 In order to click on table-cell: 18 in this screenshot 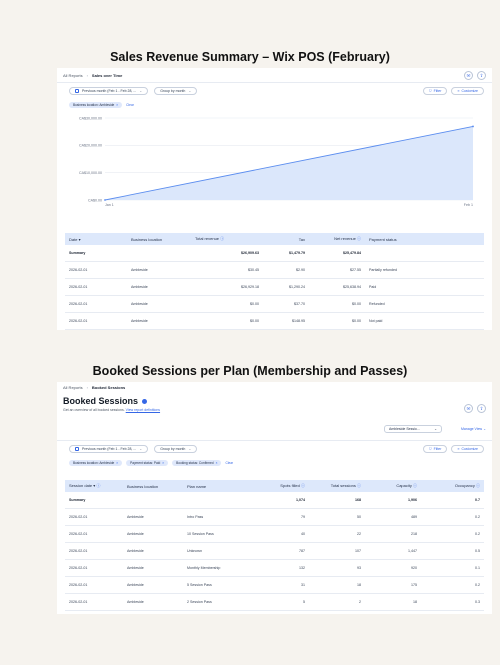, I will do `click(359, 585)`.